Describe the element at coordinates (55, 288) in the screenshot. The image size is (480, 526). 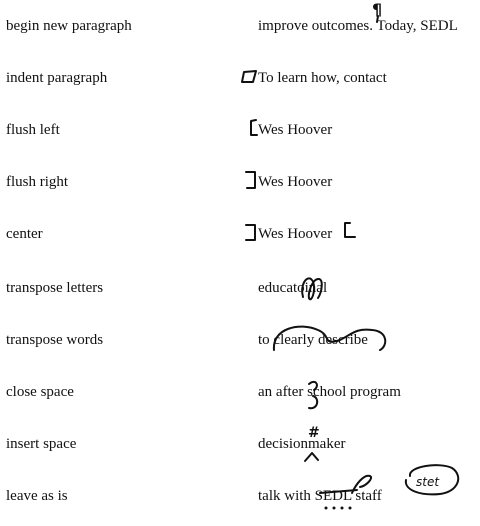
I see `label-transpose-letters: transpose letters` at that location.